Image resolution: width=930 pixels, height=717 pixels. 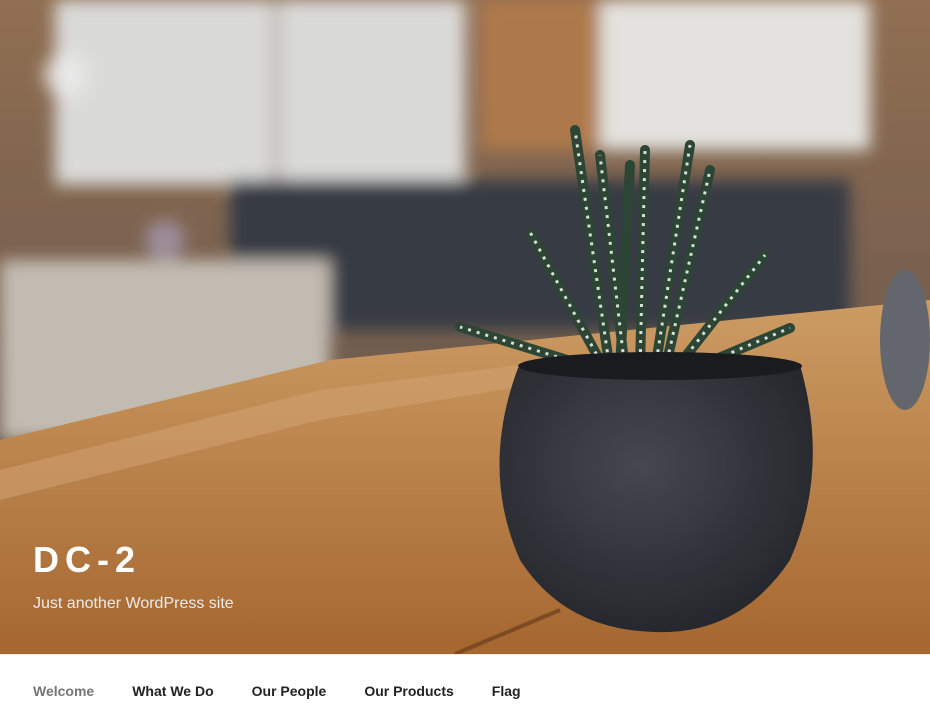 I want to click on nav-link-welcome: Welcome, so click(x=63, y=691).